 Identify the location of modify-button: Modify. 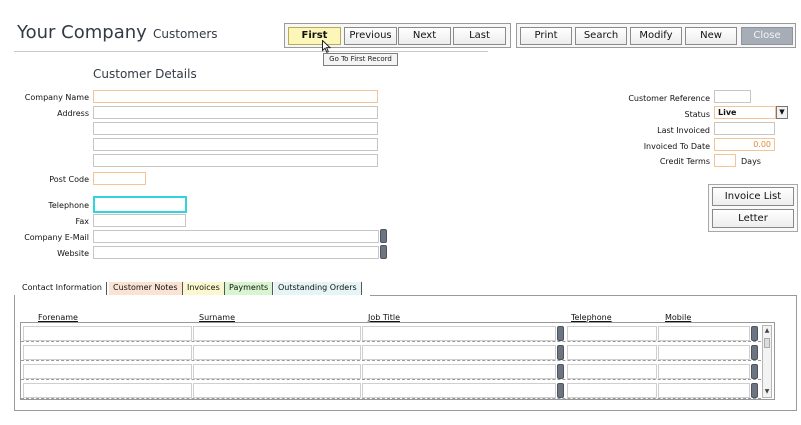
(656, 36).